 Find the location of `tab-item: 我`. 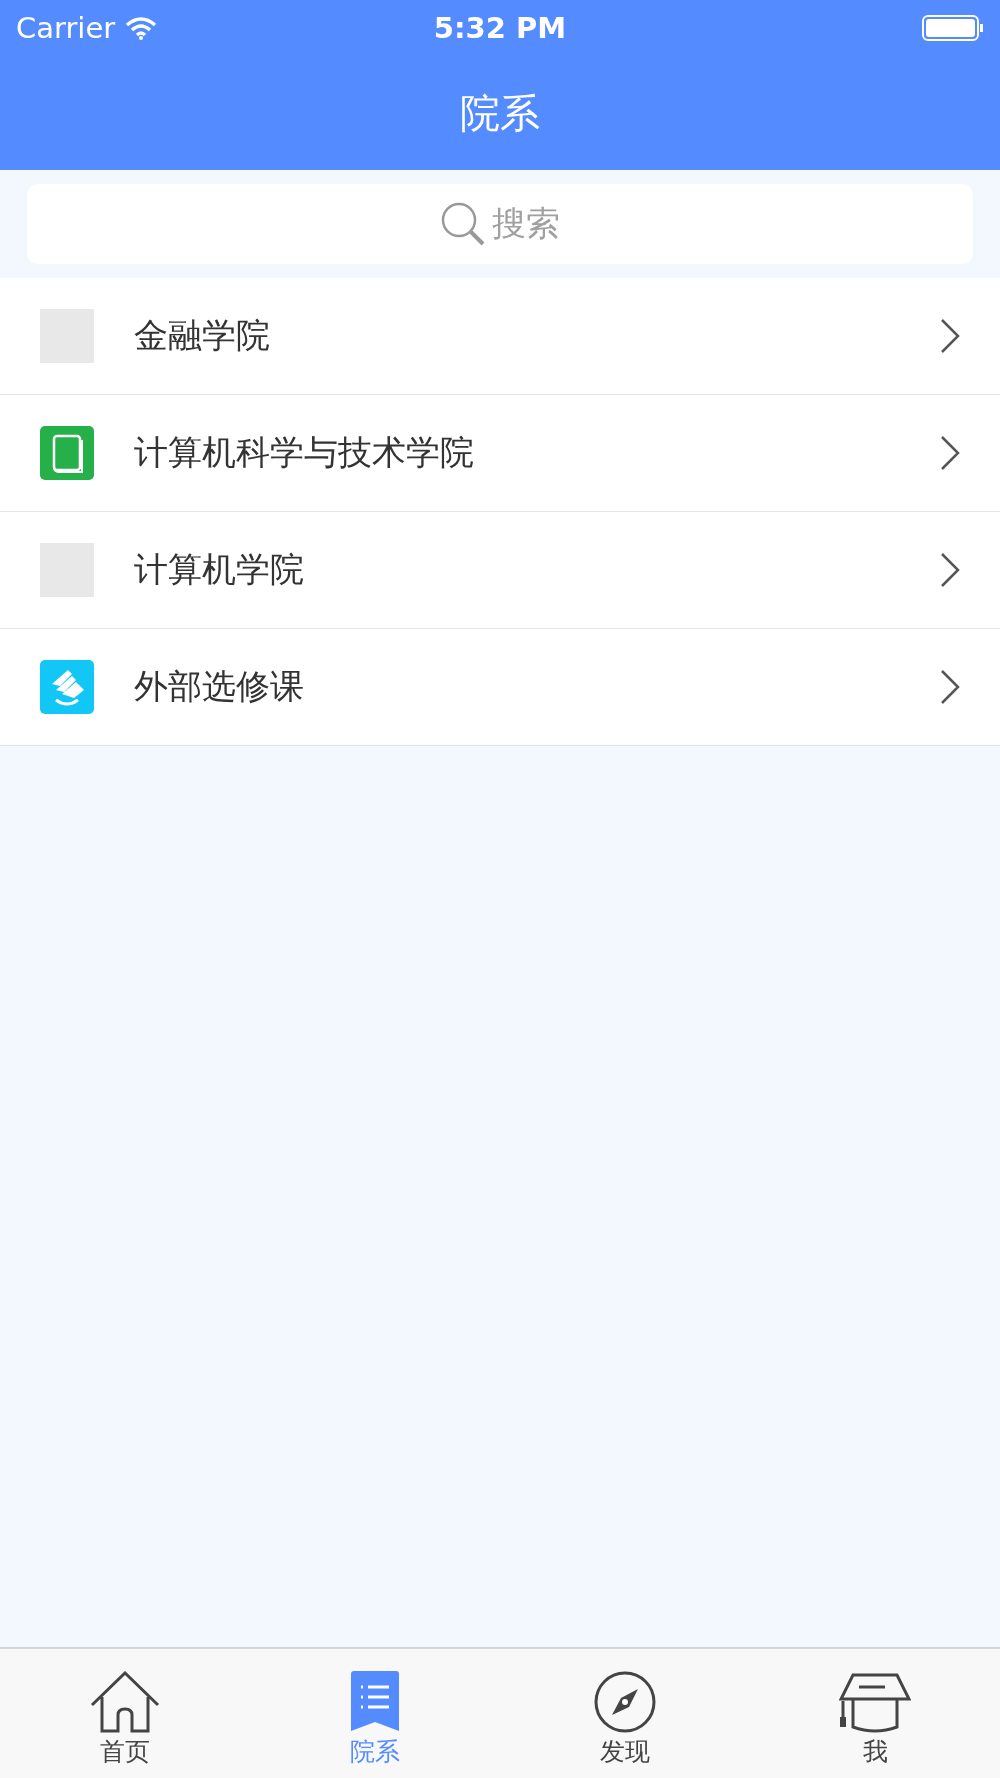

tab-item: 我 is located at coordinates (875, 1713).